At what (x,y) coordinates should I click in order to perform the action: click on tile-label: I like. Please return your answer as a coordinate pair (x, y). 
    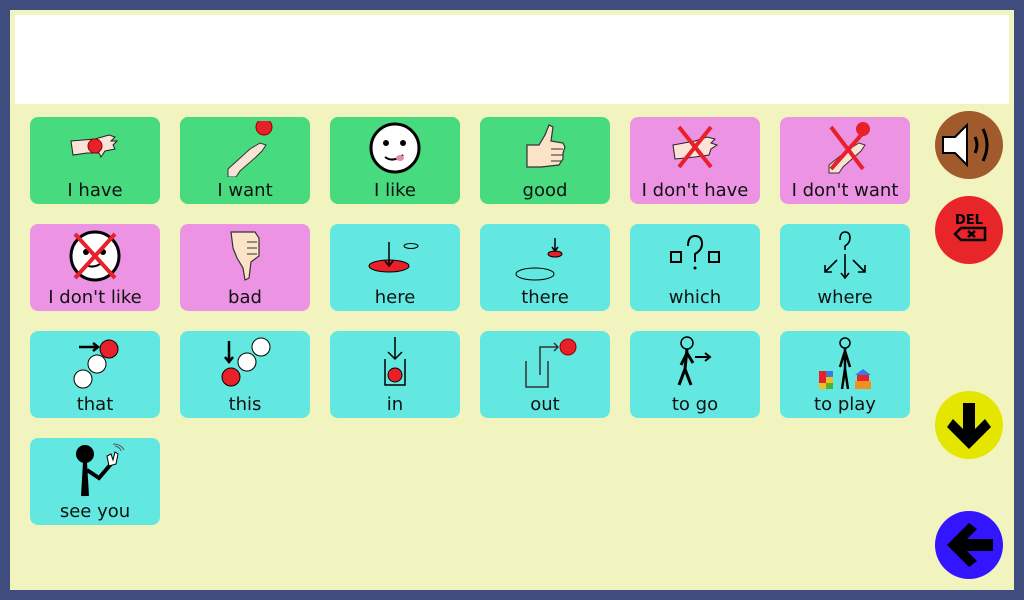
    Looking at the image, I should click on (395, 190).